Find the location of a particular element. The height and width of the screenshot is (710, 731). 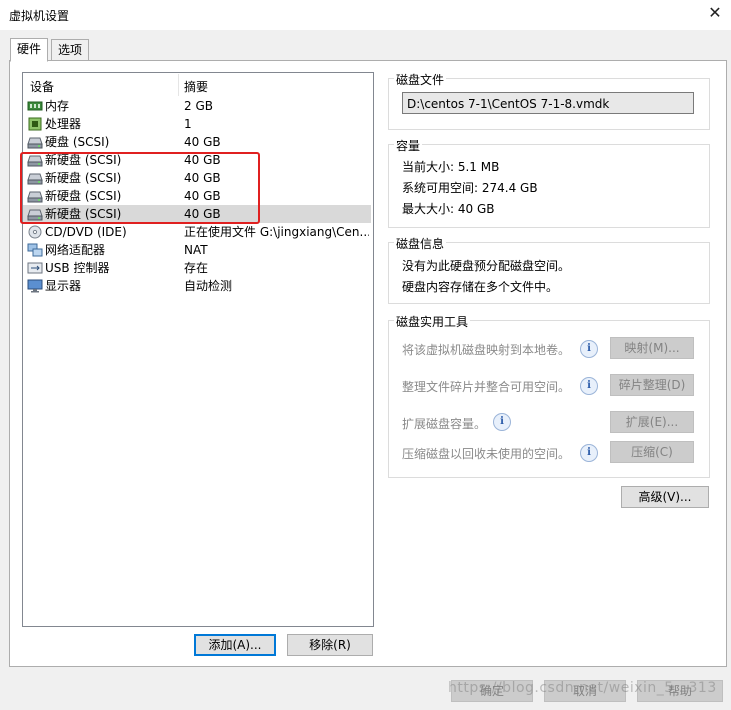

expand-description: 扩展磁盘容量。 is located at coordinates (444, 424).